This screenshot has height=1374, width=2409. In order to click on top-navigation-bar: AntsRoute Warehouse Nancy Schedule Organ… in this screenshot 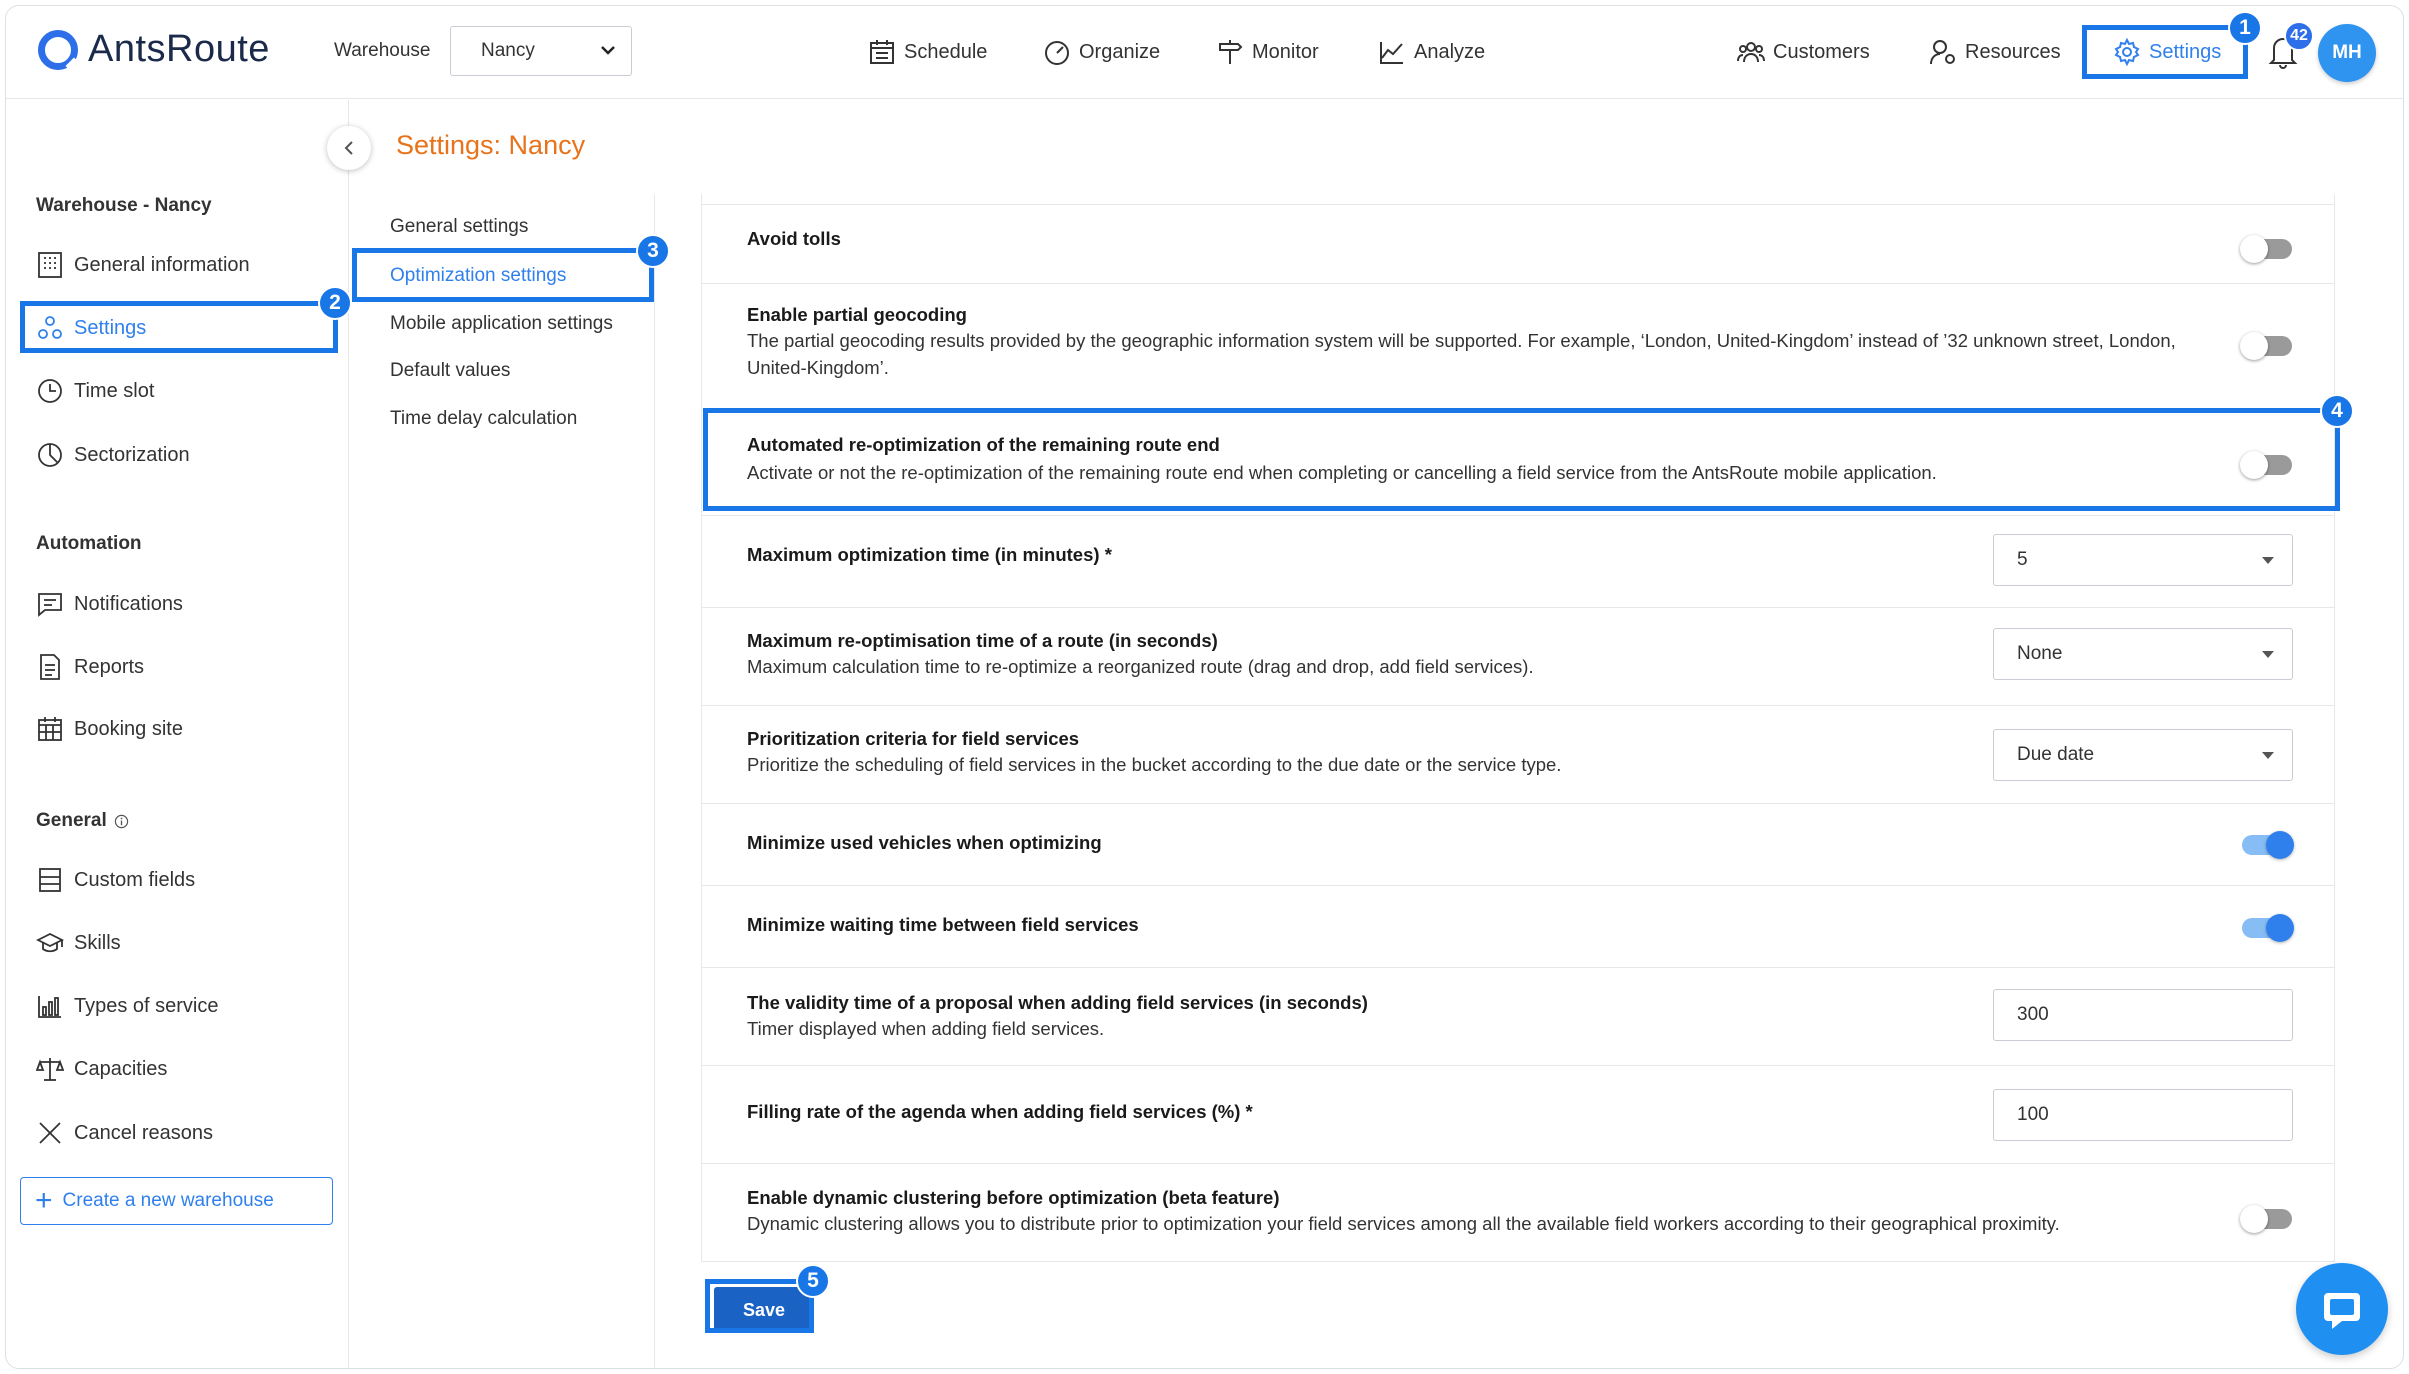, I will do `click(1204, 52)`.